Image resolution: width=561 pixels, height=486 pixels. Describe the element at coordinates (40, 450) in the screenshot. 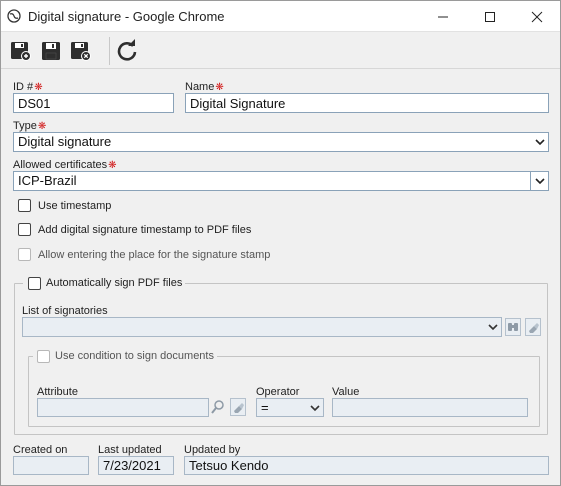

I see `created-on-label: Created on` at that location.